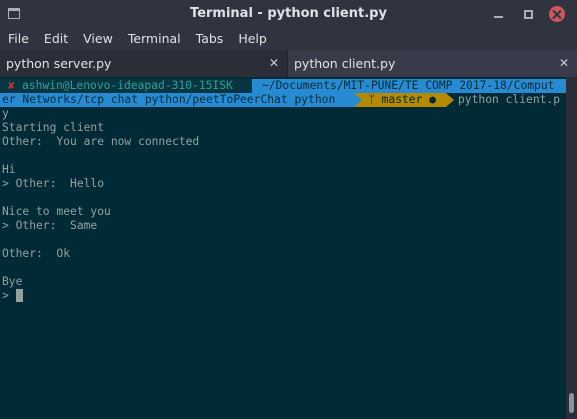 Image resolution: width=577 pixels, height=419 pixels. Describe the element at coordinates (432, 63) in the screenshot. I see `tab-client: python client.py ✕` at that location.